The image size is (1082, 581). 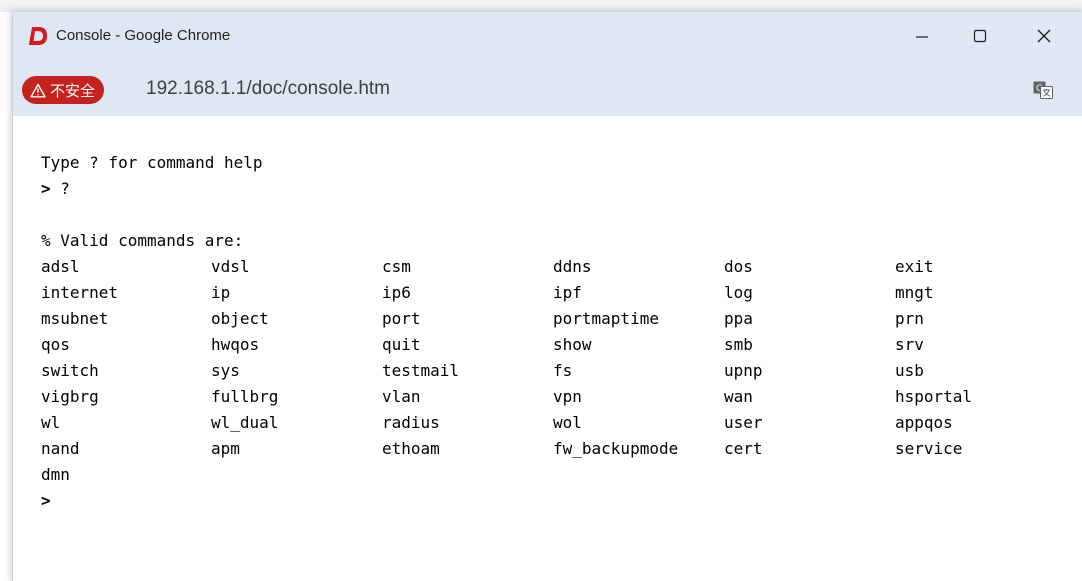 What do you see at coordinates (396, 266) in the screenshot?
I see `command-item: csm` at bounding box center [396, 266].